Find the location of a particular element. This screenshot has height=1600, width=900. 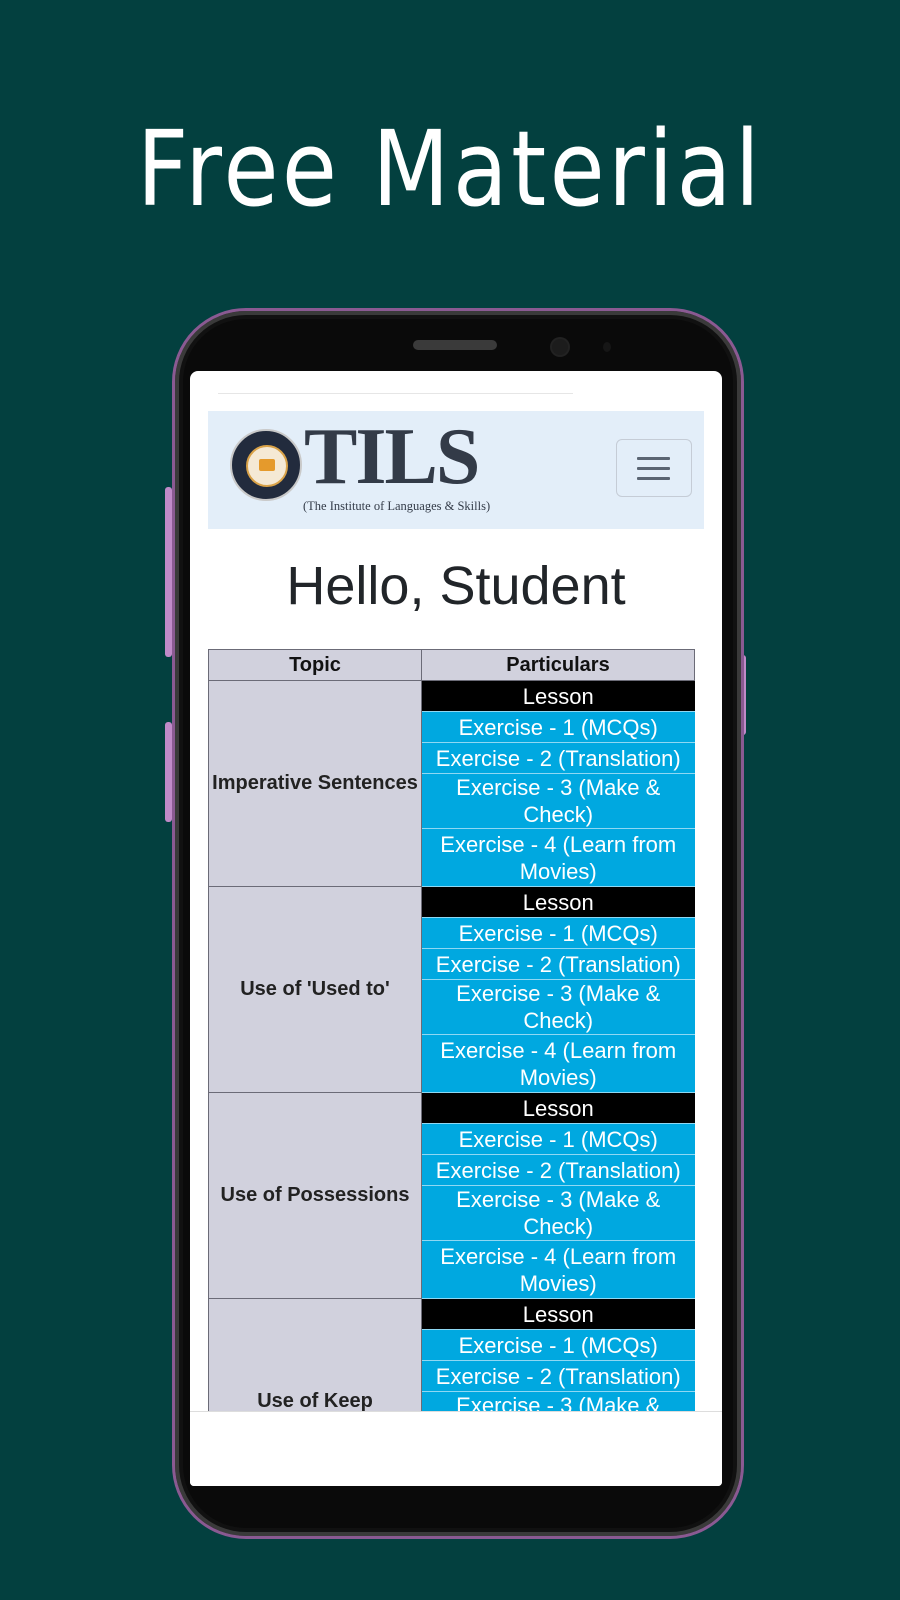

phone-bixby-button is located at coordinates (168, 772).